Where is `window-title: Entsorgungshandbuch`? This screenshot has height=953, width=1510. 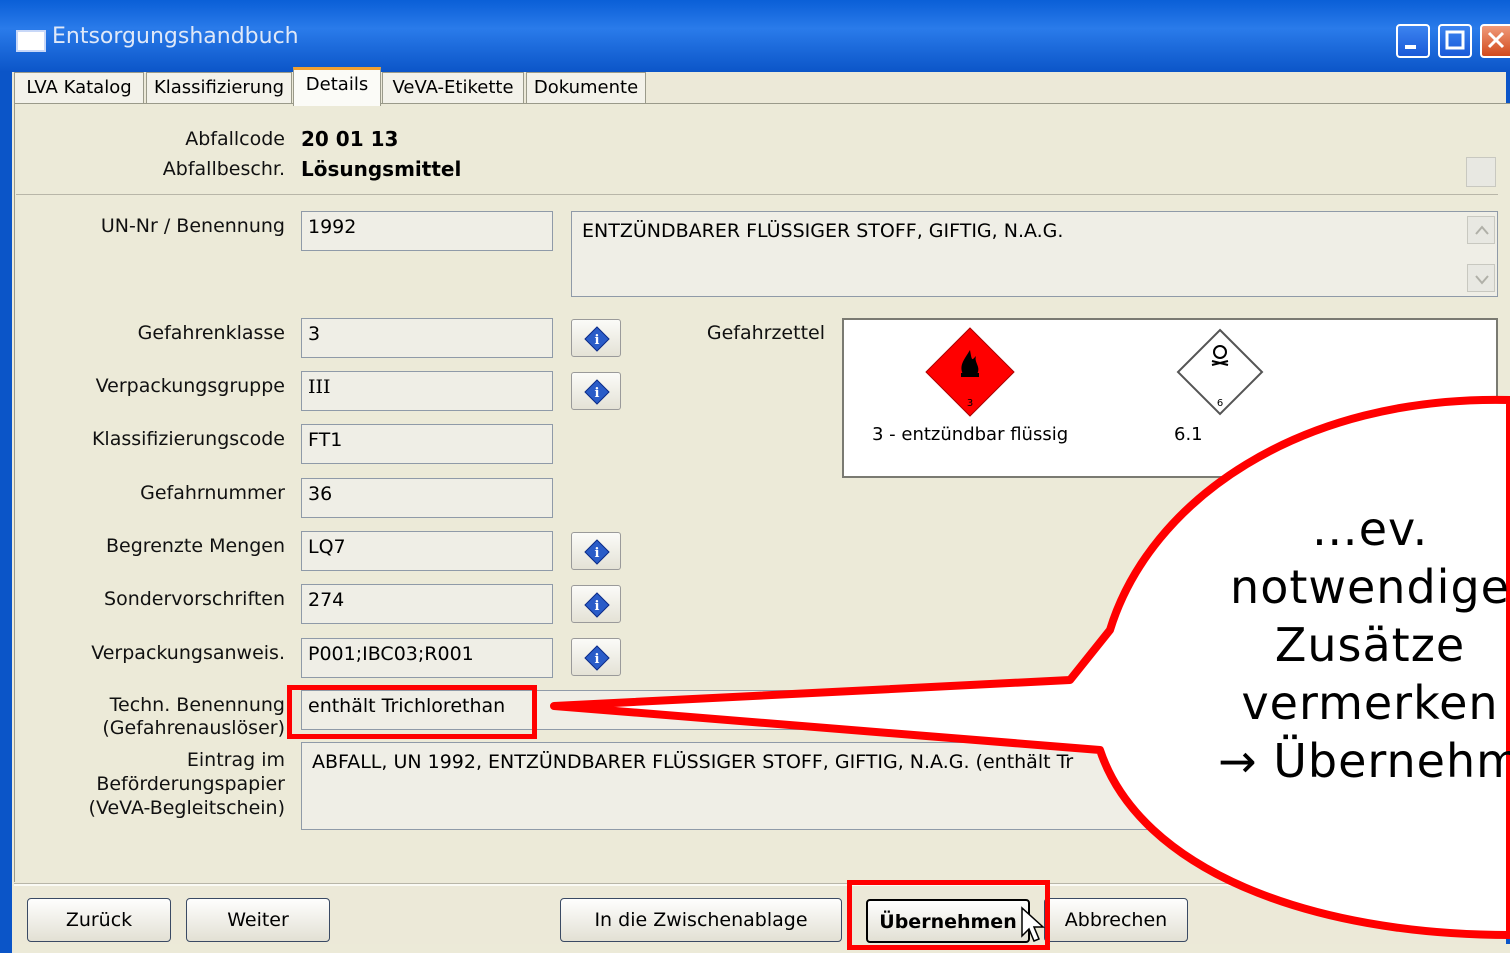 window-title: Entsorgungshandbuch is located at coordinates (175, 36).